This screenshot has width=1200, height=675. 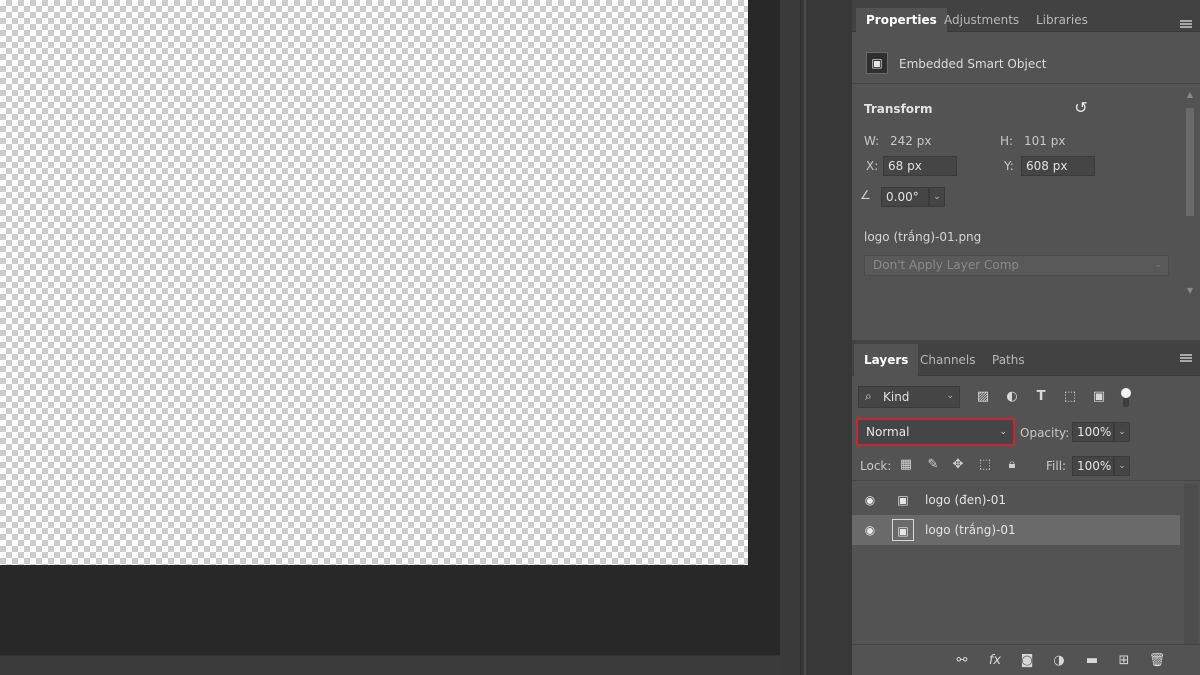 I want to click on link-layers-icon: ⚯, so click(x=962, y=661).